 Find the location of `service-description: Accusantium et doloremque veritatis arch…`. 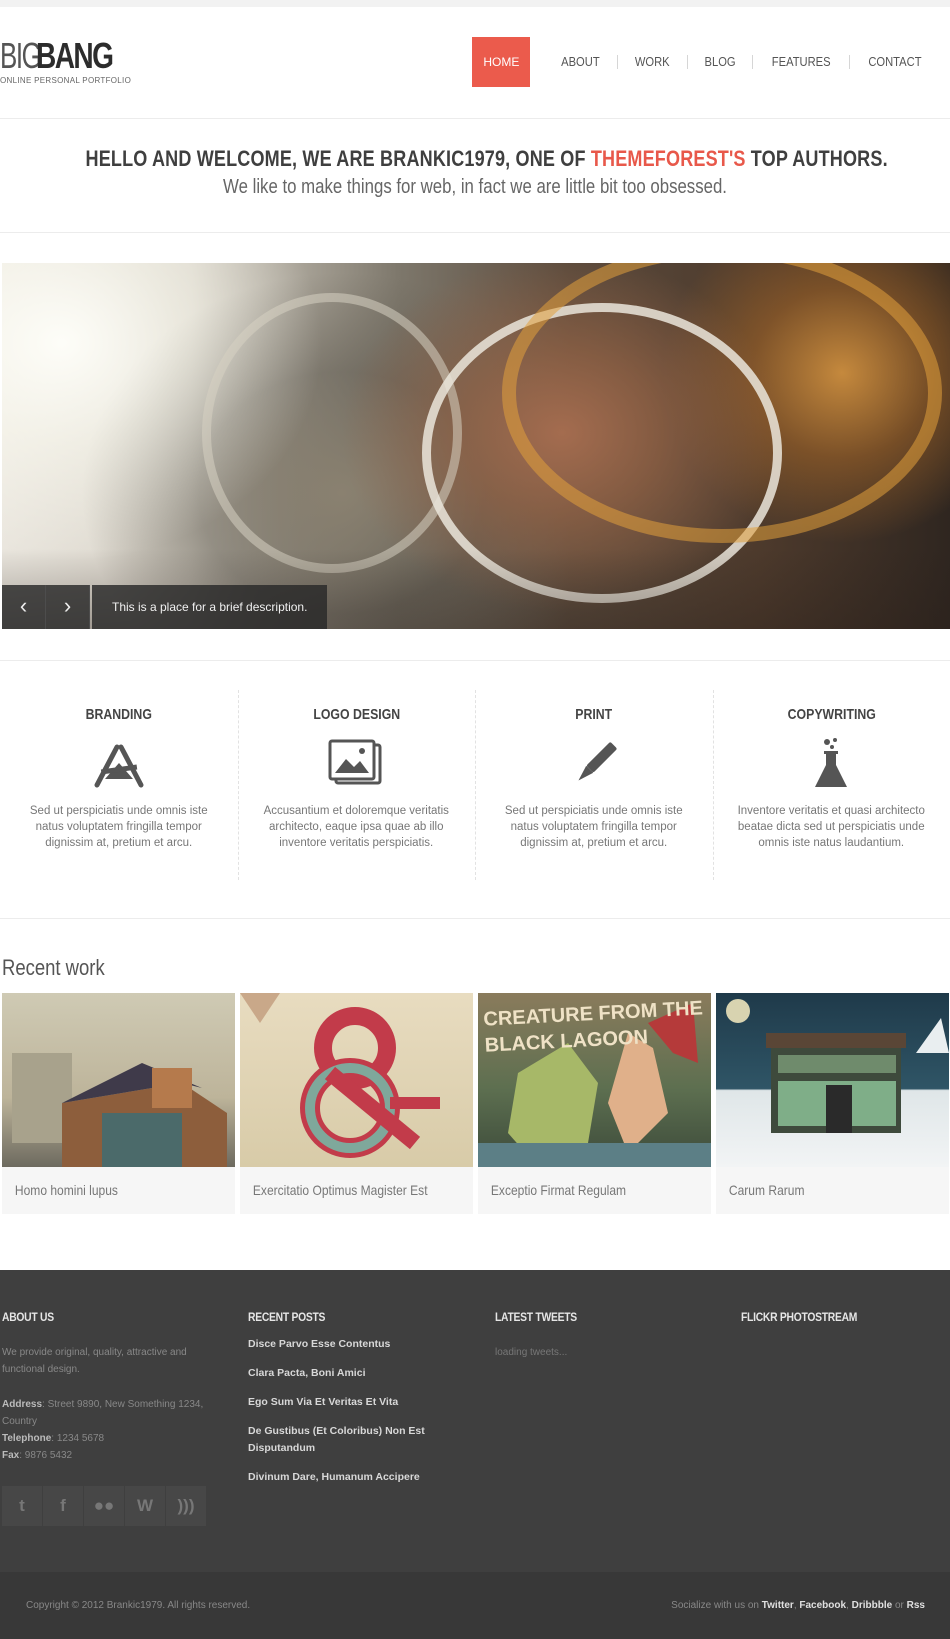

service-description: Accusantium et doloremque veritatis arch… is located at coordinates (356, 827).